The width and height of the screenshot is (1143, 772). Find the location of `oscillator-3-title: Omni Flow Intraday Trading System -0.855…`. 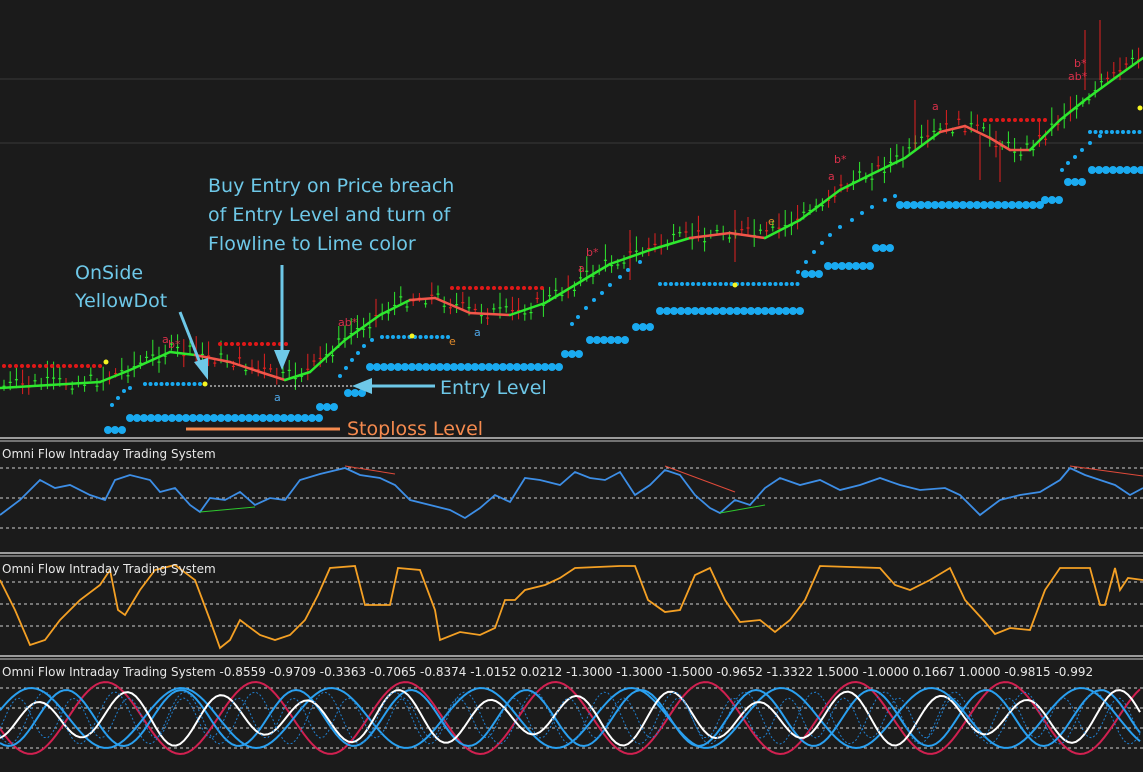

oscillator-3-title: Omni Flow Intraday Trading System -0.855… is located at coordinates (547, 672).